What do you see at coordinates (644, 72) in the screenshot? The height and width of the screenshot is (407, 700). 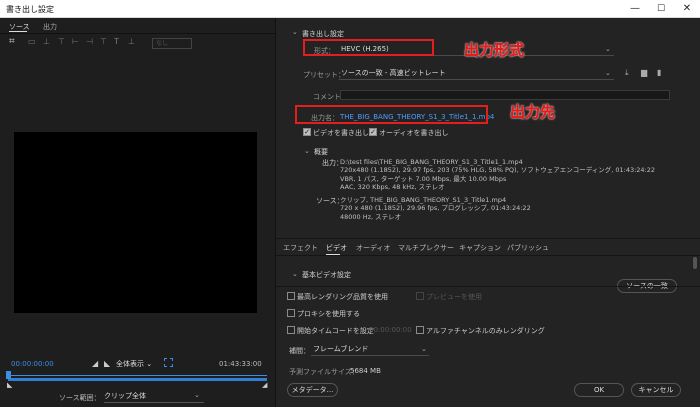 I see `import-preset-icon: ▆` at bounding box center [644, 72].